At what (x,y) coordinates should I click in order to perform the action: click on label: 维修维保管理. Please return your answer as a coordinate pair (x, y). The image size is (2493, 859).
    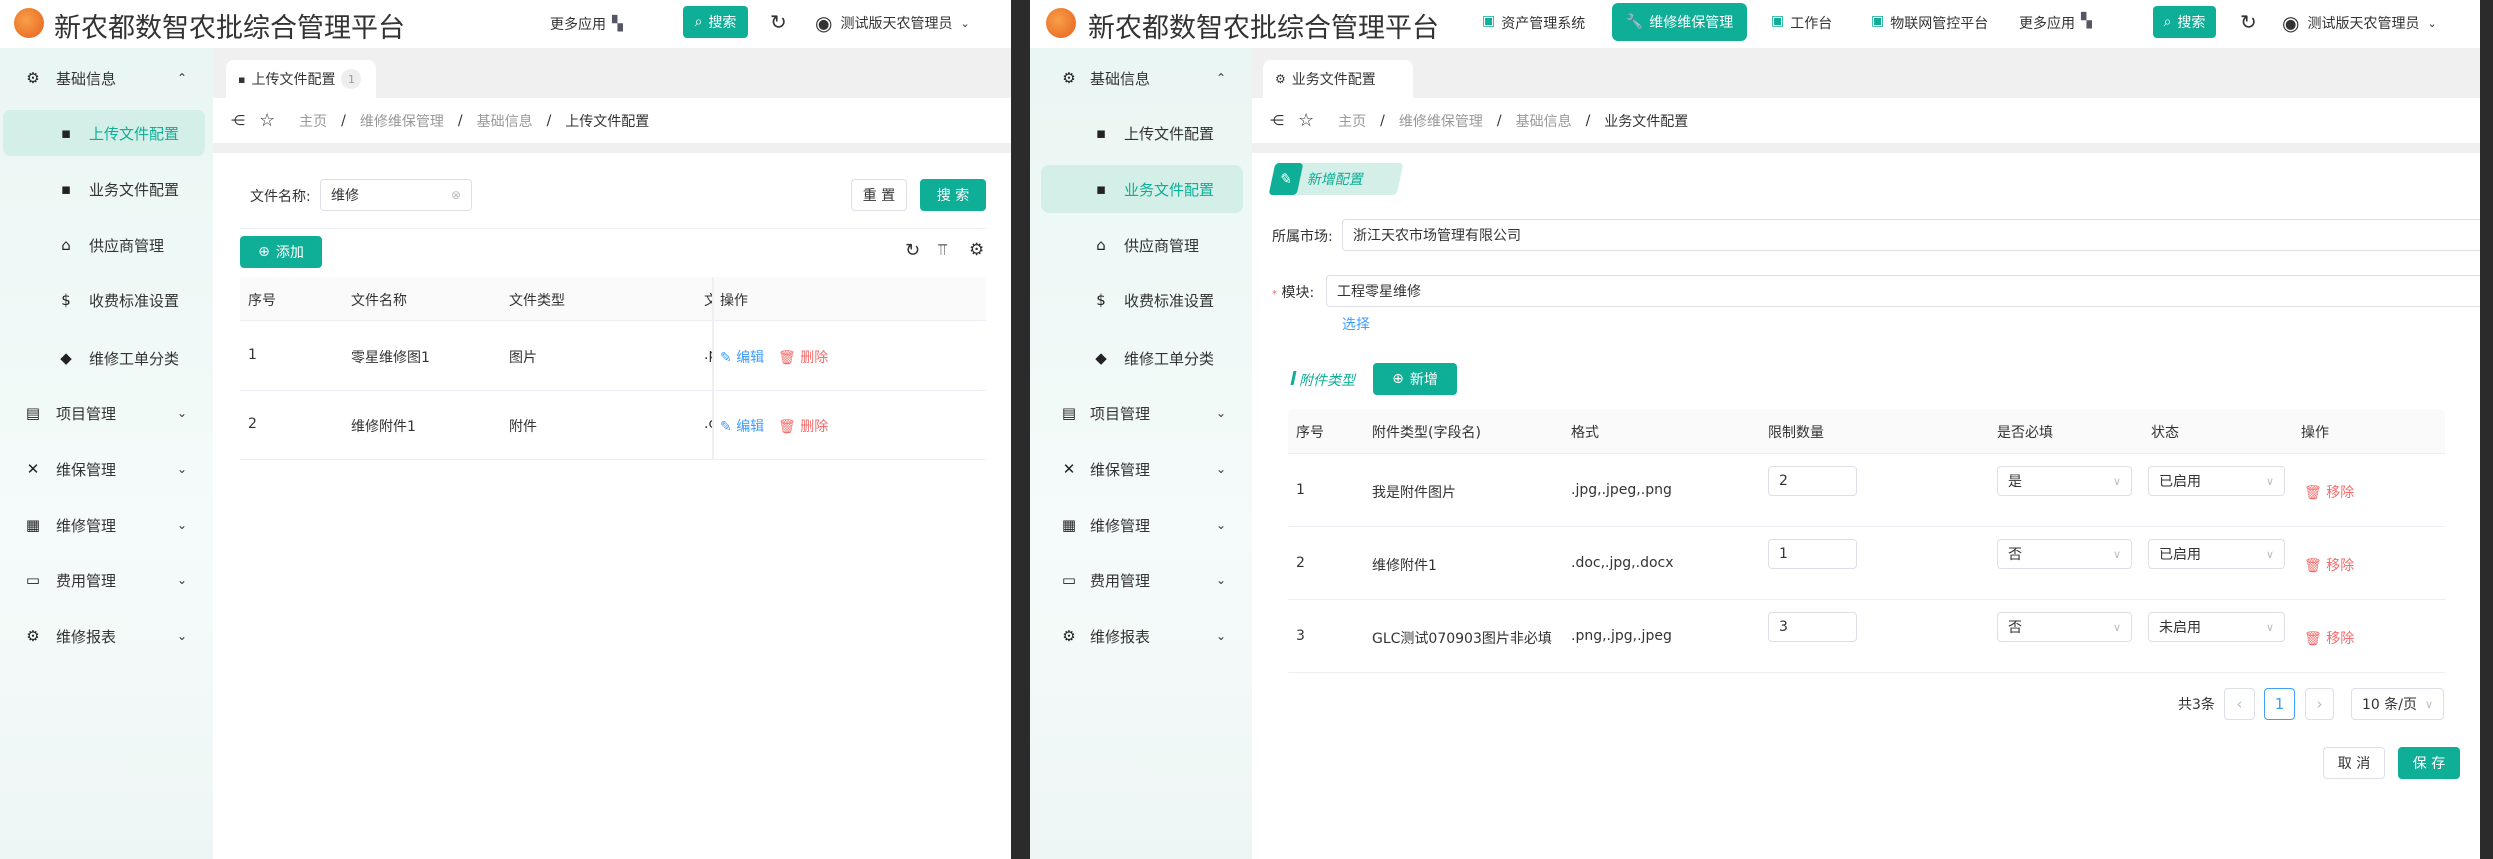
    Looking at the image, I should click on (1691, 23).